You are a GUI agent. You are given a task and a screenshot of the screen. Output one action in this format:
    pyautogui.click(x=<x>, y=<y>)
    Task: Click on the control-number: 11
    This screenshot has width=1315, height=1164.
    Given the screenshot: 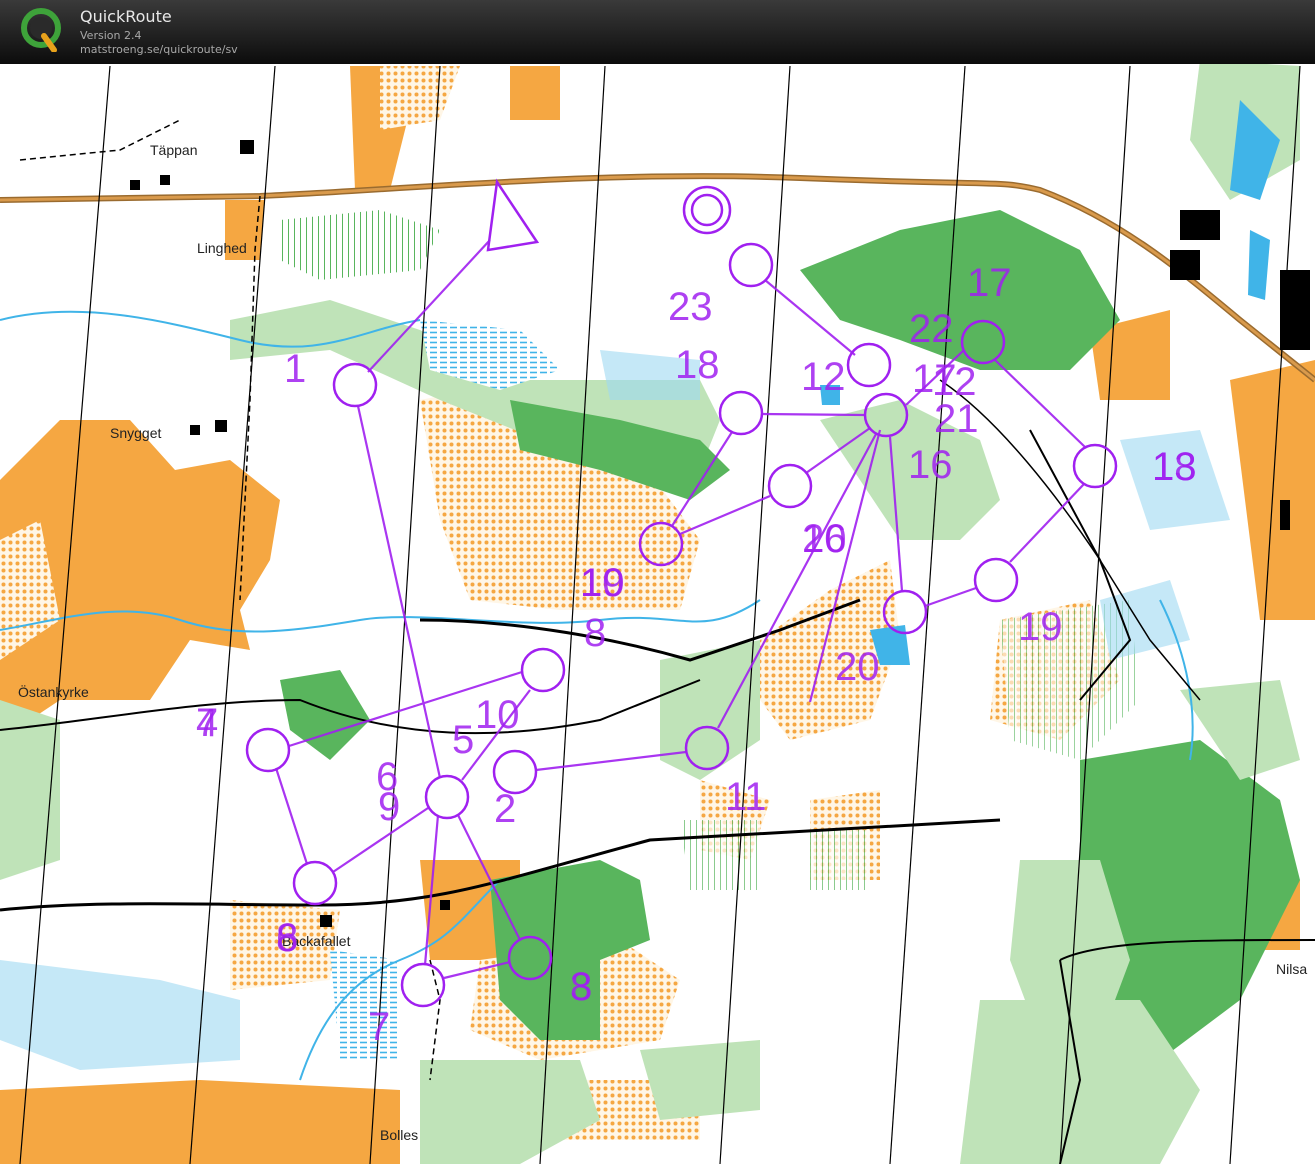 What is the action you would take?
    pyautogui.click(x=746, y=797)
    